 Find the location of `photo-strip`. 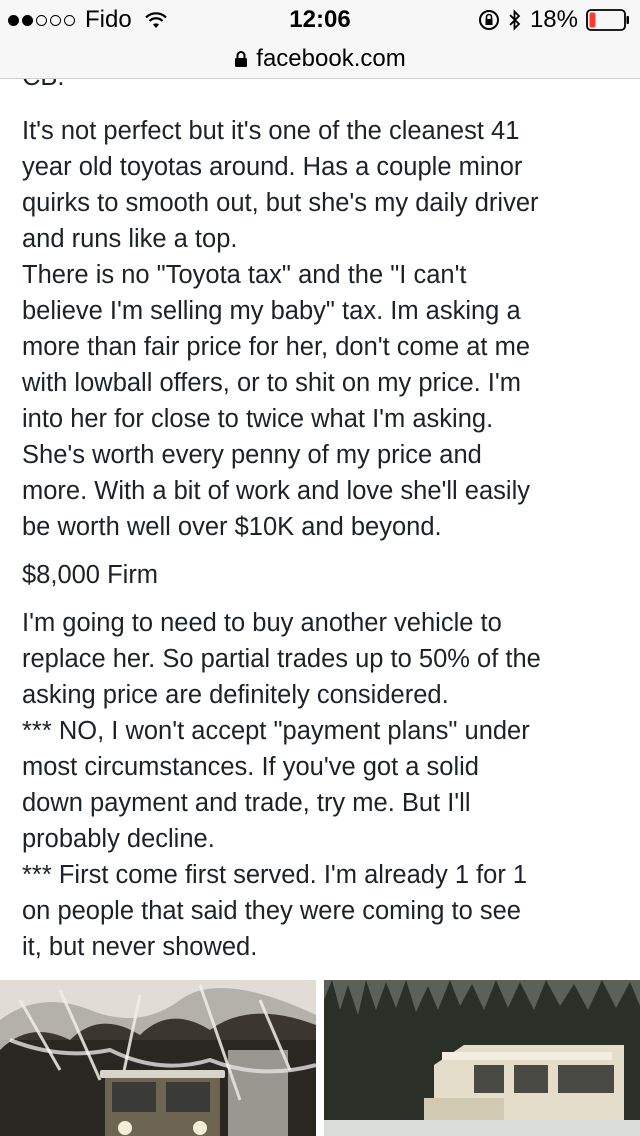

photo-strip is located at coordinates (320, 1058).